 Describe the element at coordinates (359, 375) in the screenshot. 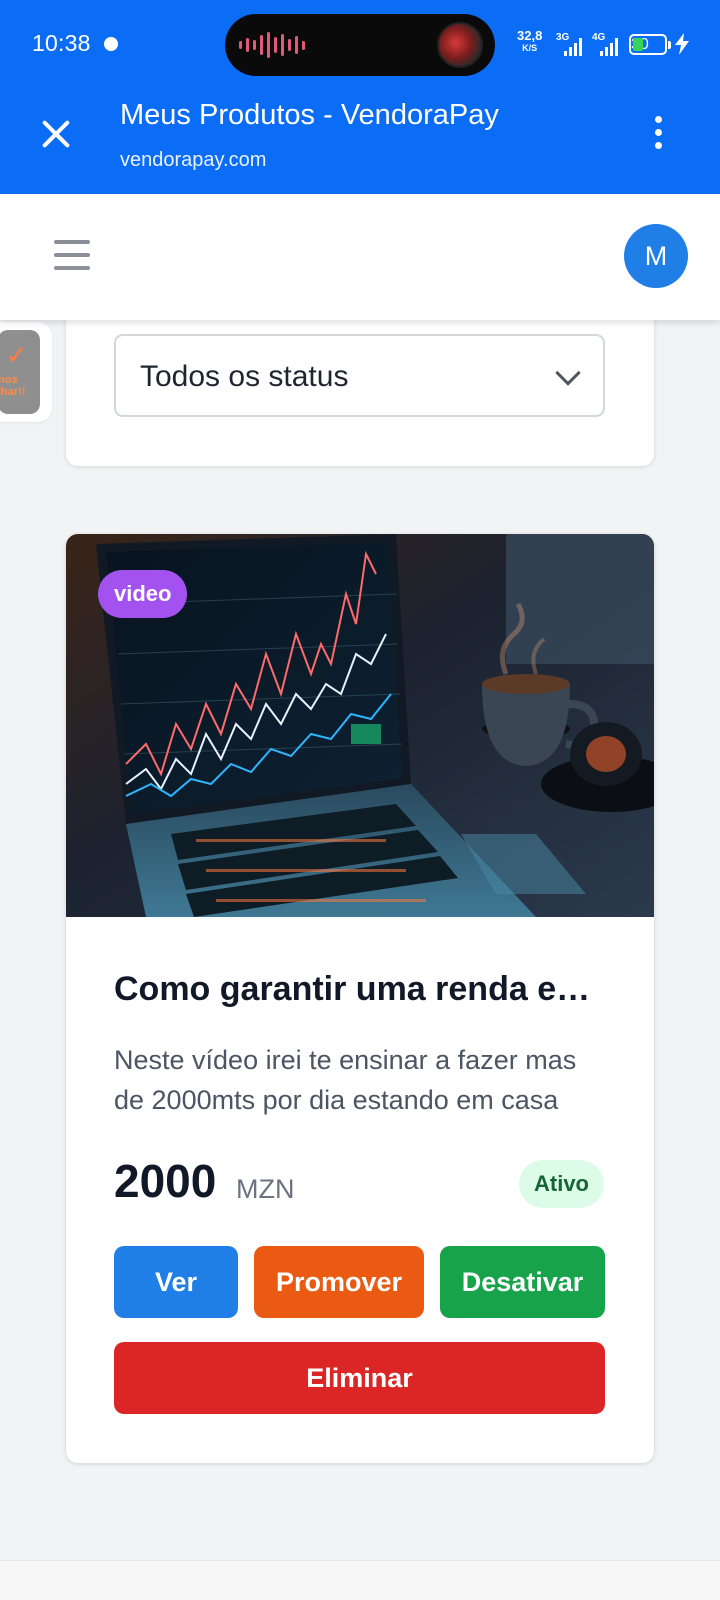

I see `status-filter-select: Todos os status` at that location.